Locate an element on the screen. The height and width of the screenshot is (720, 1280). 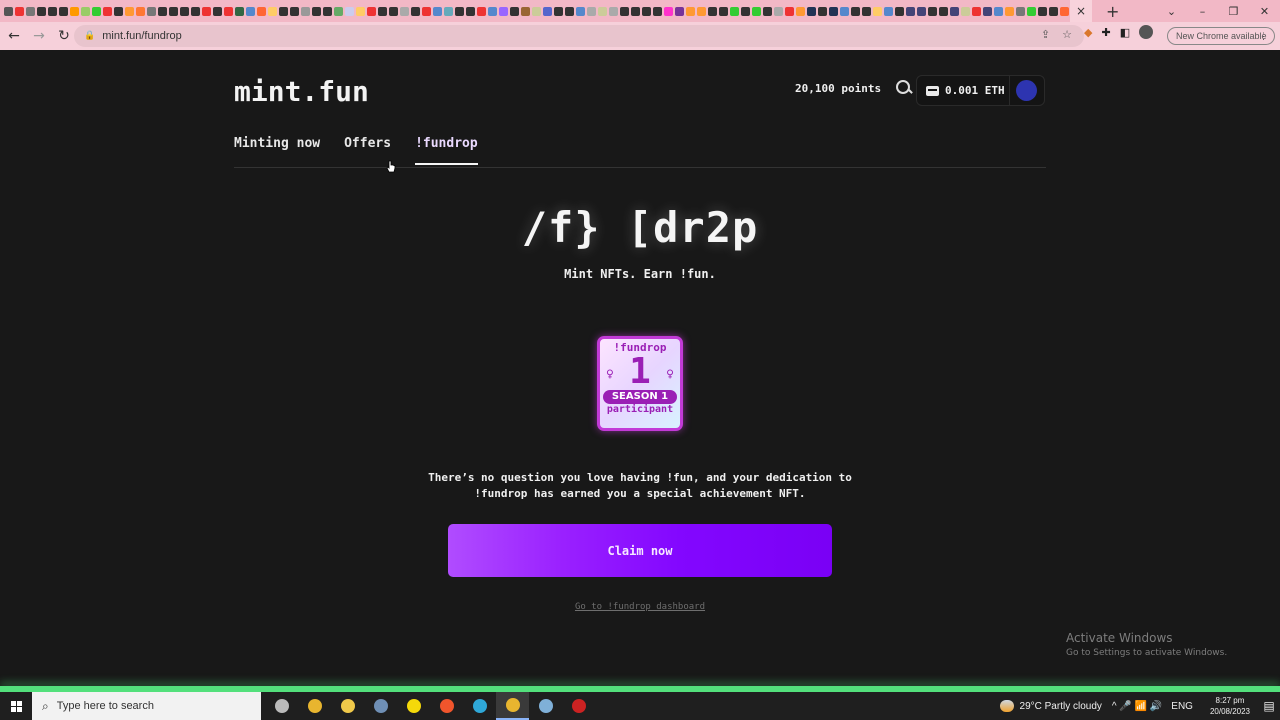
tab-search-button: ⌄ is located at coordinates (1171, 11).